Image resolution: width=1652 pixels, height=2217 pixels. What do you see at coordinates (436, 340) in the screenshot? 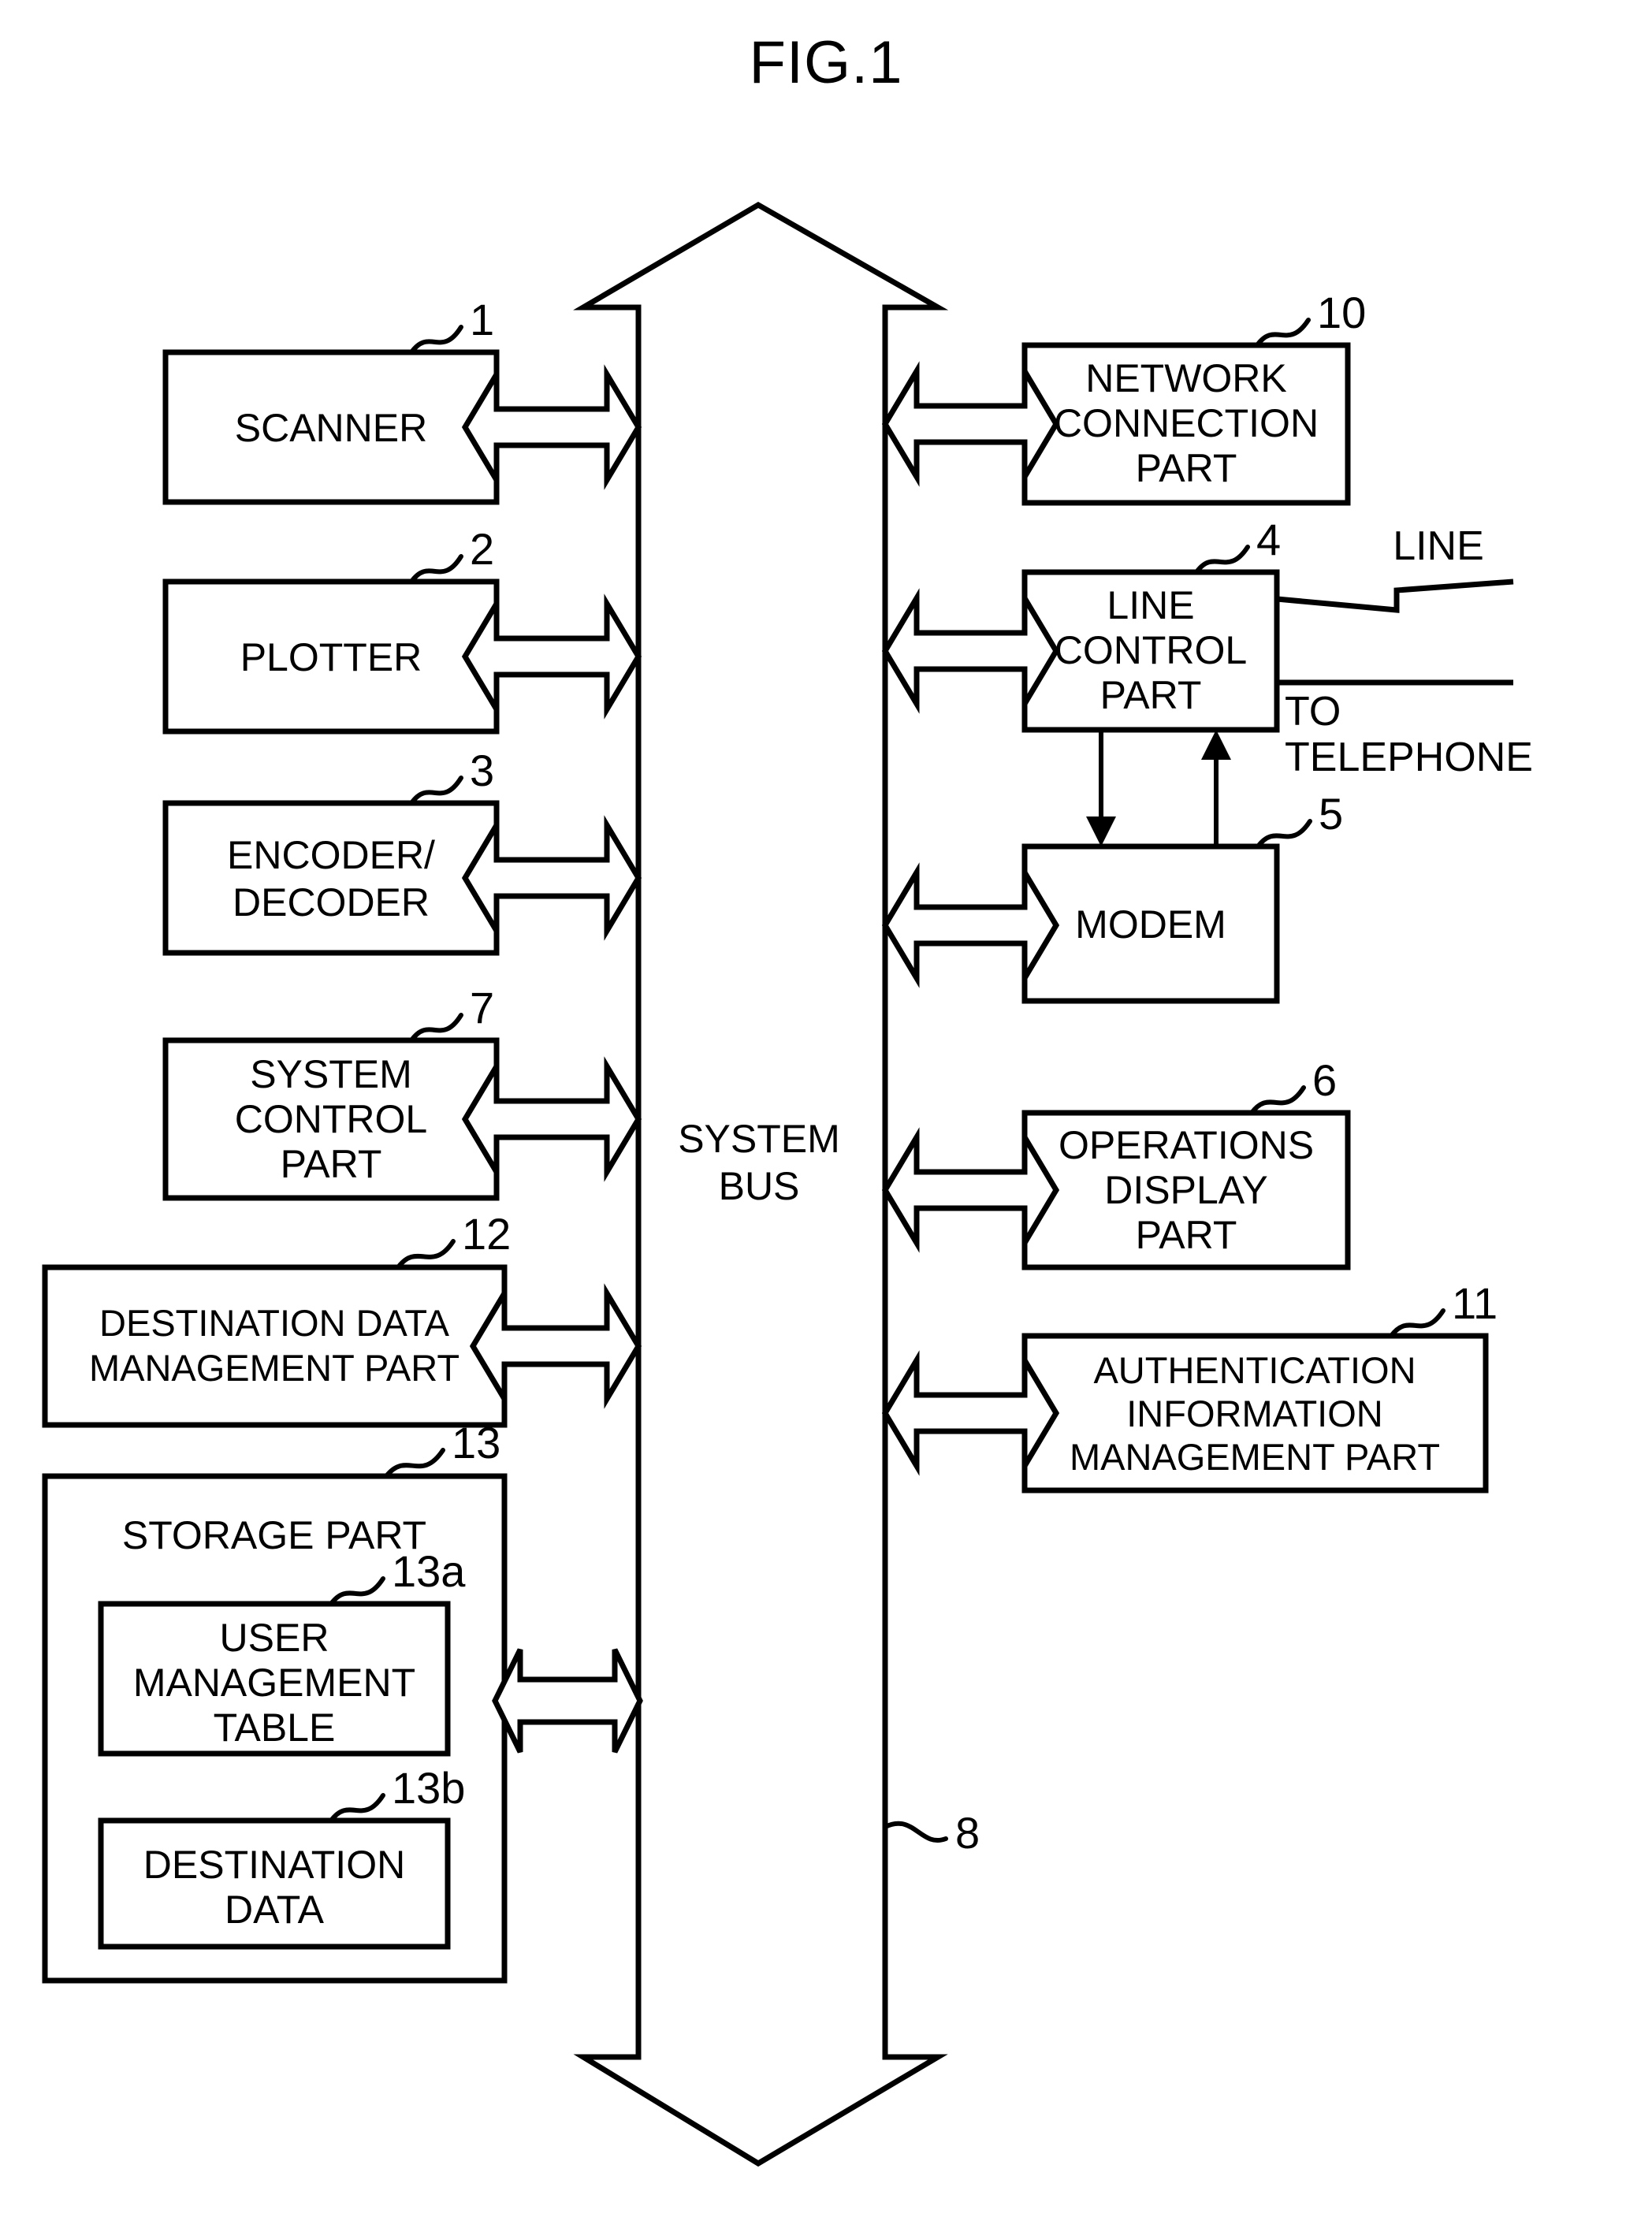
I see `scanner-ref-leader` at bounding box center [436, 340].